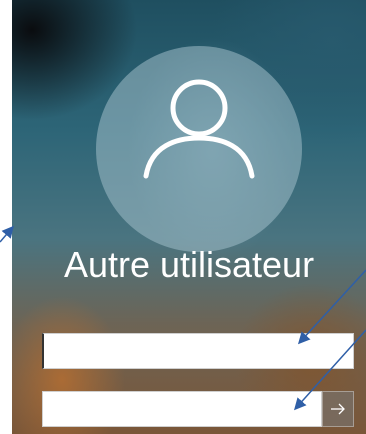 The height and width of the screenshot is (434, 366). I want to click on arrow-right-icon, so click(338, 409).